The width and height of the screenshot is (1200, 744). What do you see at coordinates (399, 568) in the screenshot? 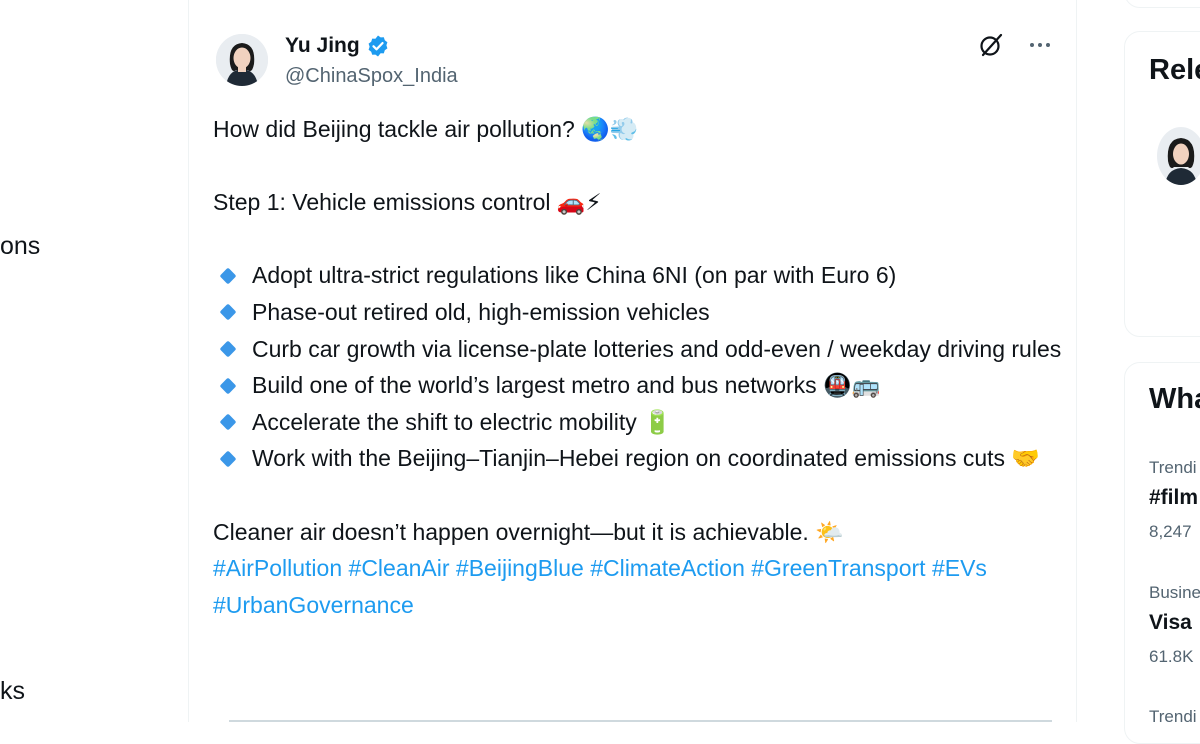
I see `hashtag-link: #CleanAir` at bounding box center [399, 568].